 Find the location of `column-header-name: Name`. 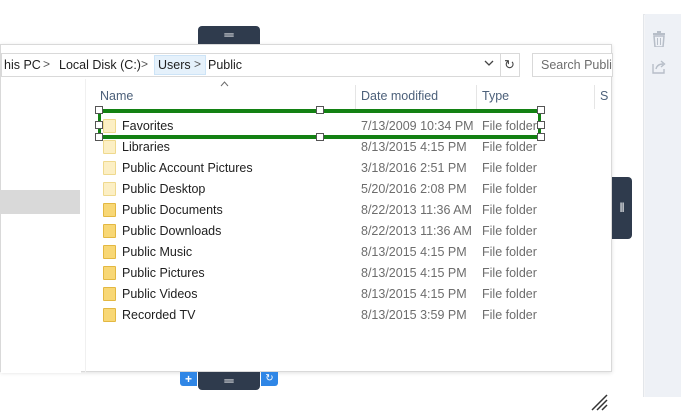

column-header-name: Name is located at coordinates (116, 96).